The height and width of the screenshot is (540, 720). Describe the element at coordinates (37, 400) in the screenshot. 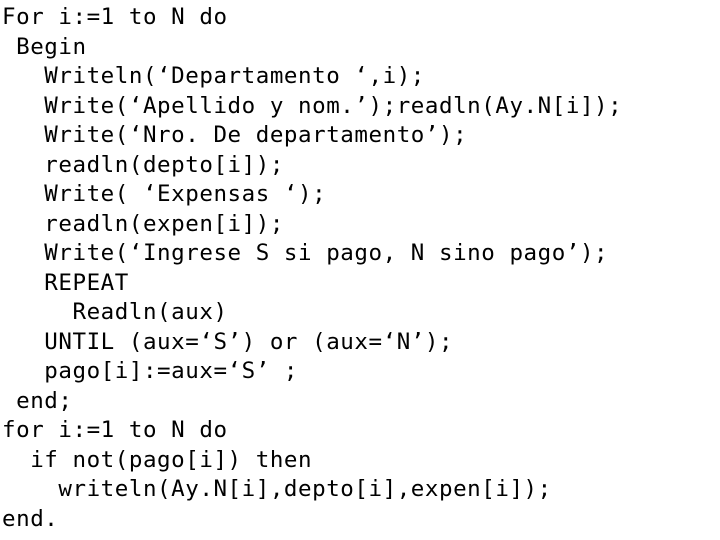

I see `code-line: end;` at that location.